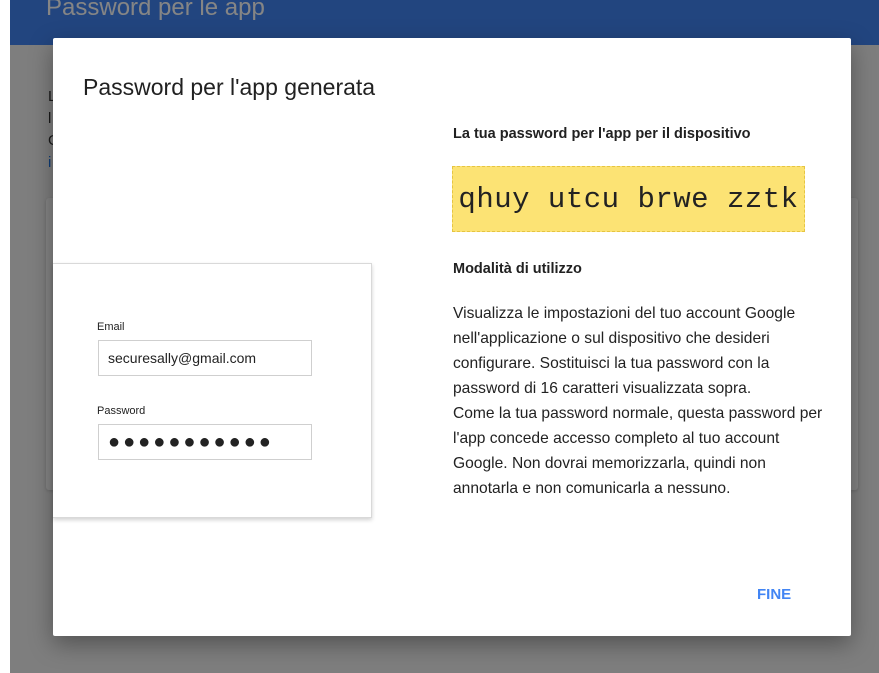 This screenshot has height=673, width=879. What do you see at coordinates (229, 87) in the screenshot?
I see `dialog-title: Password per l'app generata` at bounding box center [229, 87].